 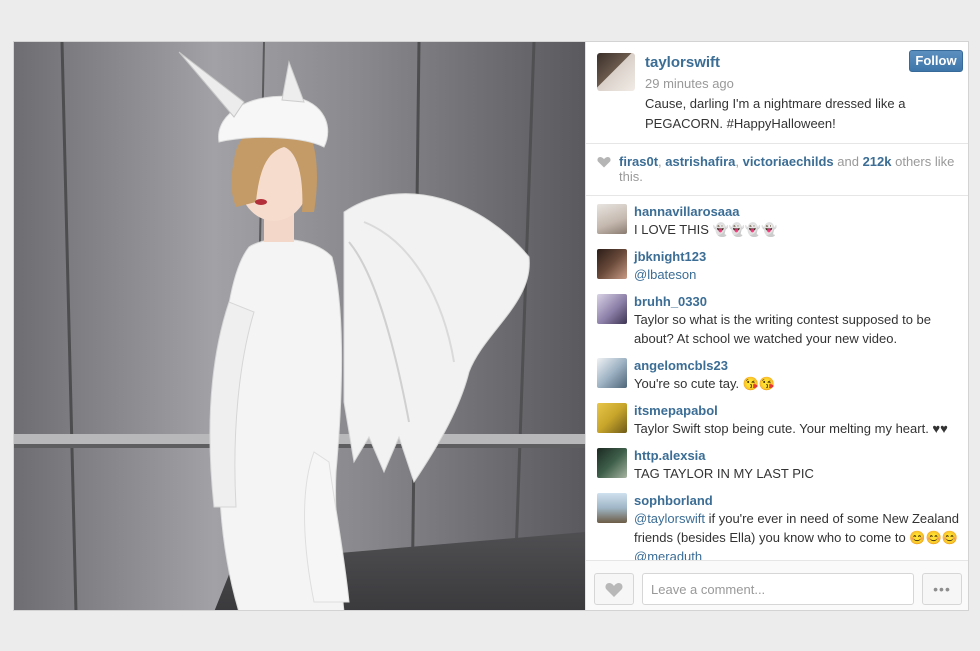 I want to click on ellipsis-icon: •••, so click(x=942, y=589).